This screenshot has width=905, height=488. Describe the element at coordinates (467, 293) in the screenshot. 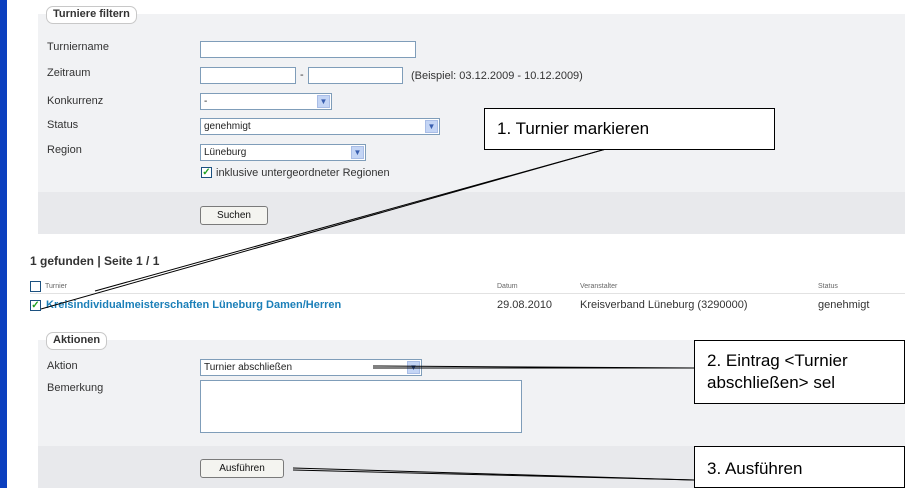

I see `header-divider` at that location.